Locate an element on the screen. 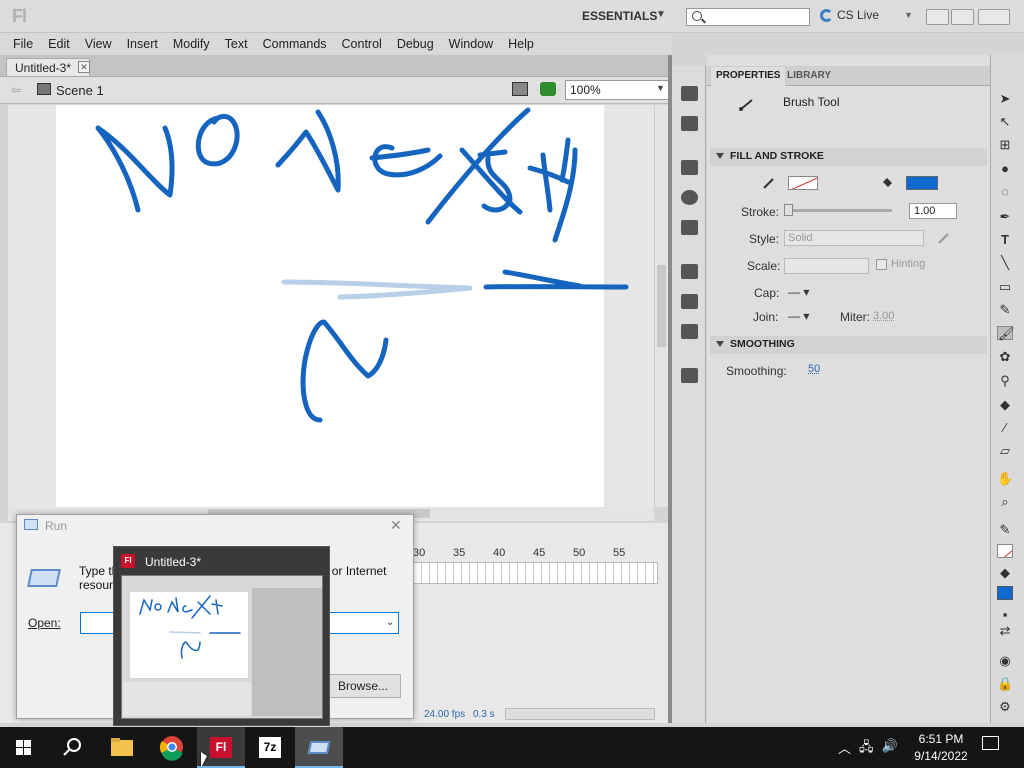 This screenshot has height=768, width=1024. file-explorer-icon is located at coordinates (122, 747).